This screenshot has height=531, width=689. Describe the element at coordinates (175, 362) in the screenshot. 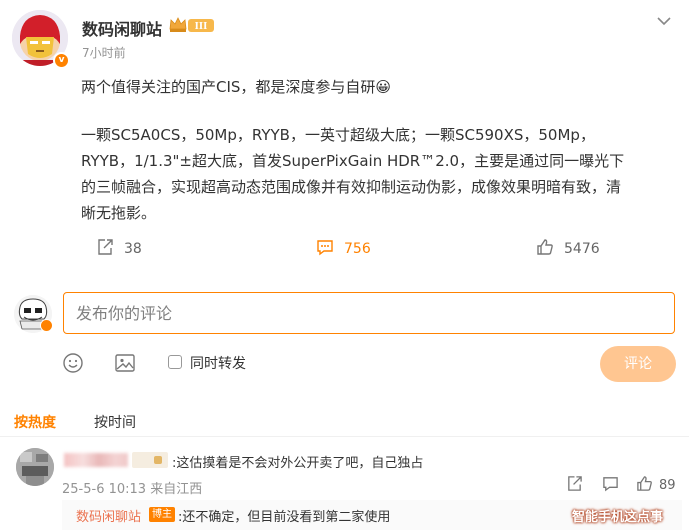

I see `repost-checkbox` at that location.